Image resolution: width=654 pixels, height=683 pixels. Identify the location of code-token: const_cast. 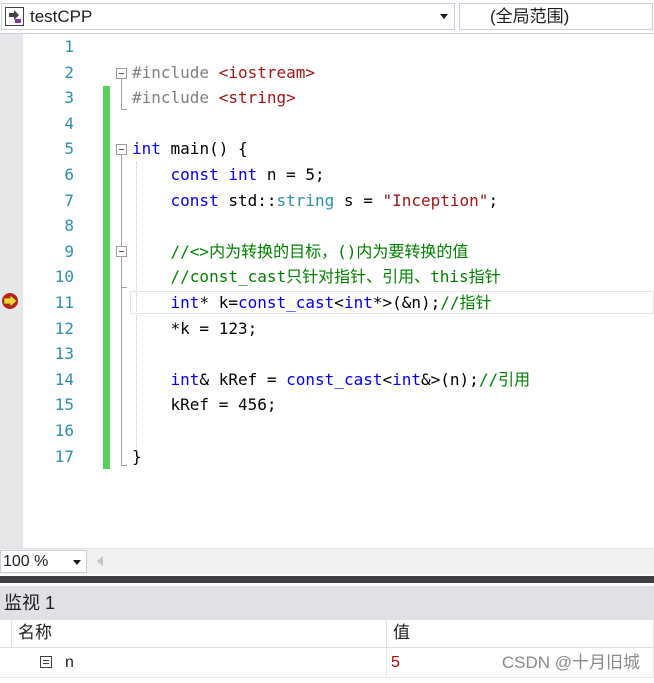
(286, 302).